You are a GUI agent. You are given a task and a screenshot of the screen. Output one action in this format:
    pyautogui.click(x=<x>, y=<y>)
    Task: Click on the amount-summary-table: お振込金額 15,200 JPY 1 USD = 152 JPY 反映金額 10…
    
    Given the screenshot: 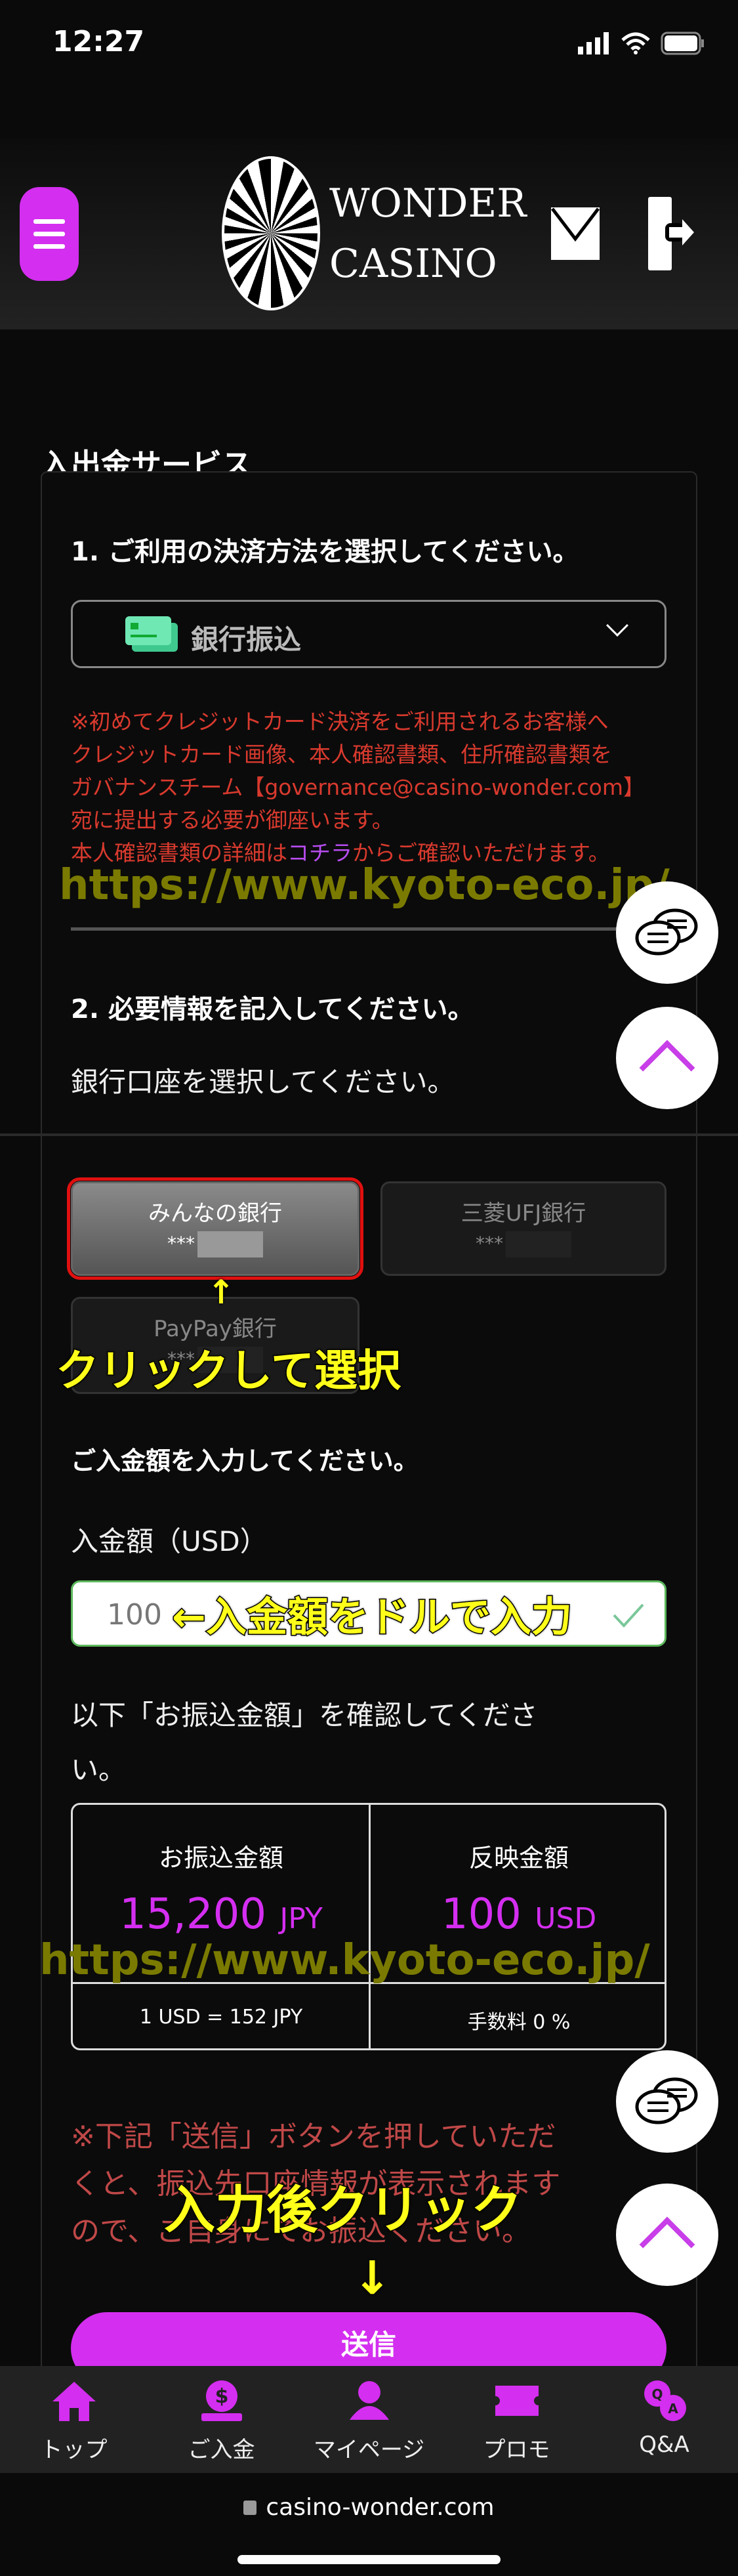 What is the action you would take?
    pyautogui.click(x=368, y=1926)
    